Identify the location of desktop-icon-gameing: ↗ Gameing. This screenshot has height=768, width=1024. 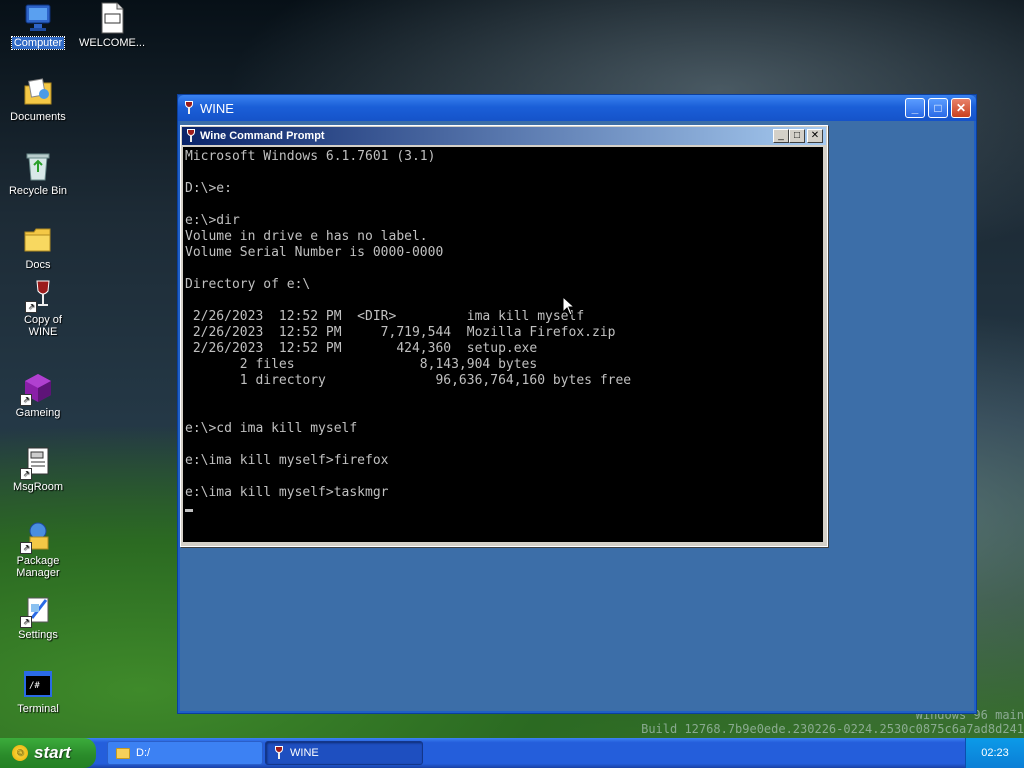
(38, 395).